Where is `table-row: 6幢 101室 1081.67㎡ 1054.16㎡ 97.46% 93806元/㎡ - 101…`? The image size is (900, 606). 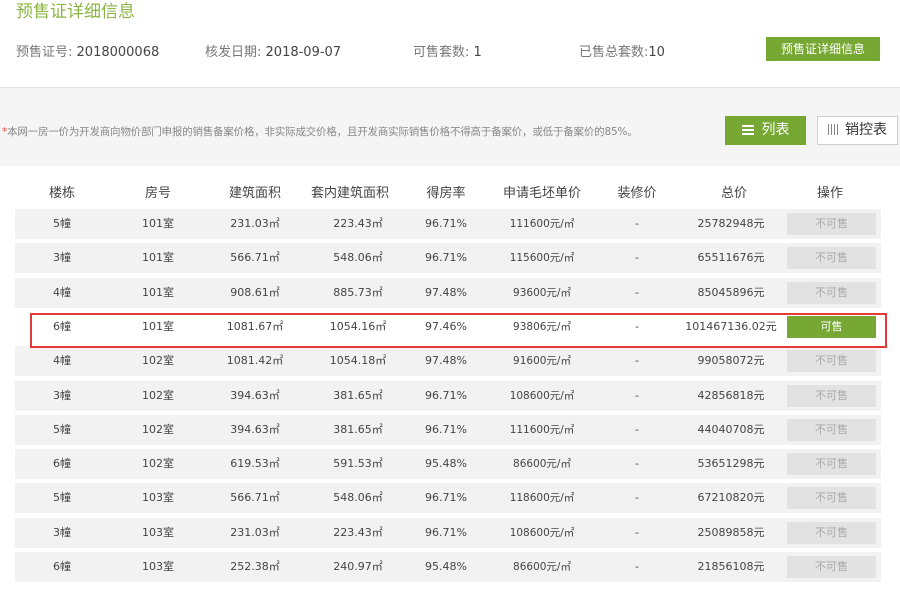
table-row: 6幢 101室 1081.67㎡ 1054.16㎡ 97.46% 93806元/㎡ - 101… is located at coordinates (448, 326).